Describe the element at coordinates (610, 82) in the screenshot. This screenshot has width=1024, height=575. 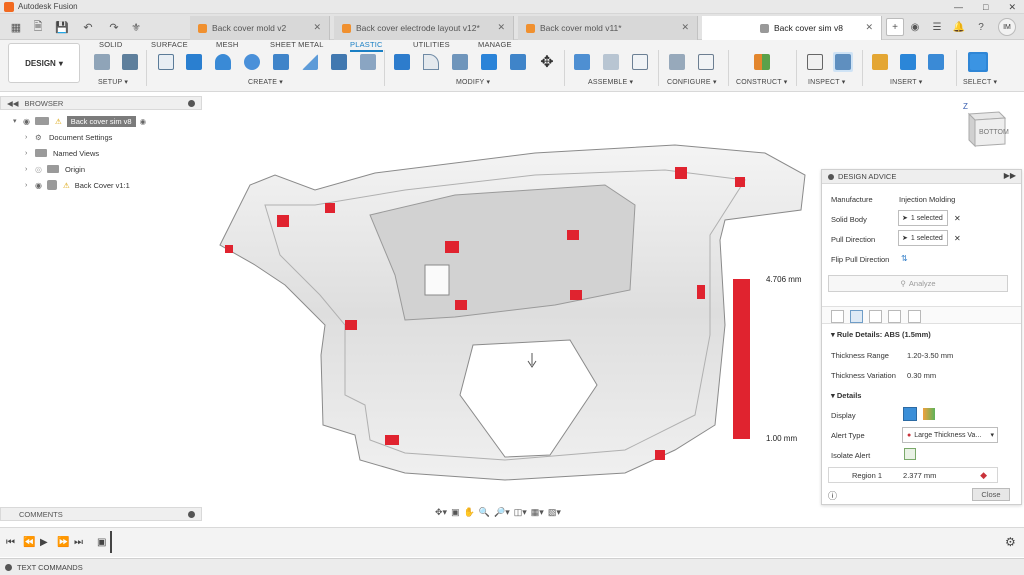
I see `group-assemble: ASSEMBLE ▾` at that location.